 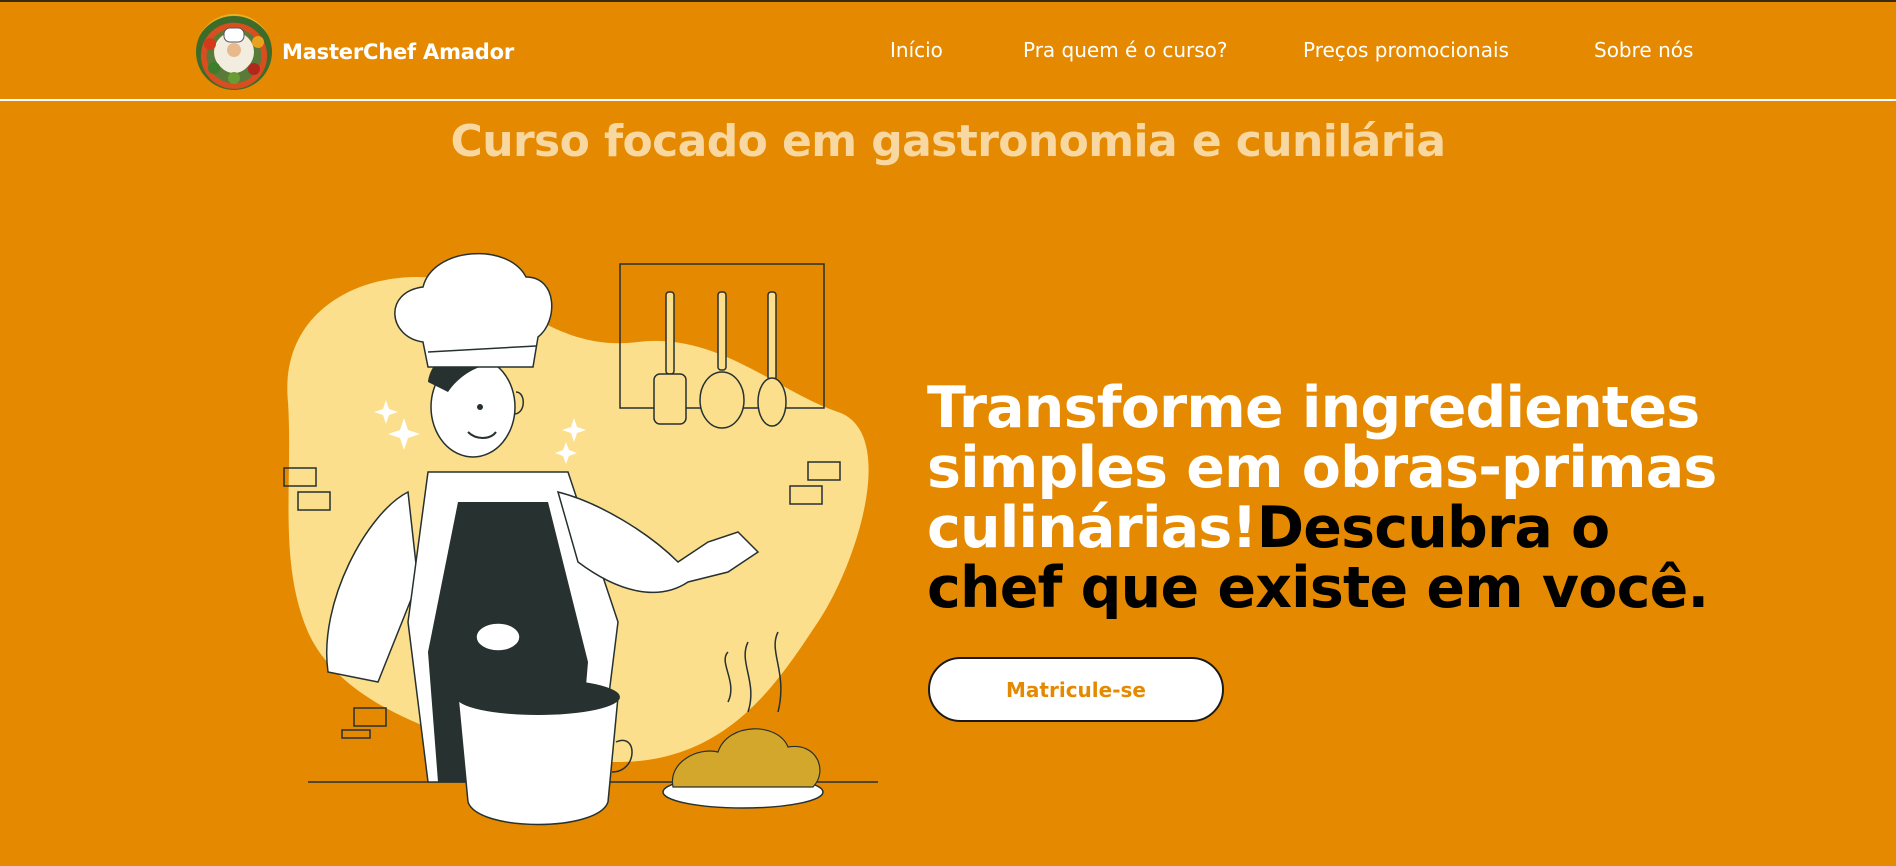 What do you see at coordinates (1125, 50) in the screenshot?
I see `nav-item-pra-quem: Pra quem é o curso?` at bounding box center [1125, 50].